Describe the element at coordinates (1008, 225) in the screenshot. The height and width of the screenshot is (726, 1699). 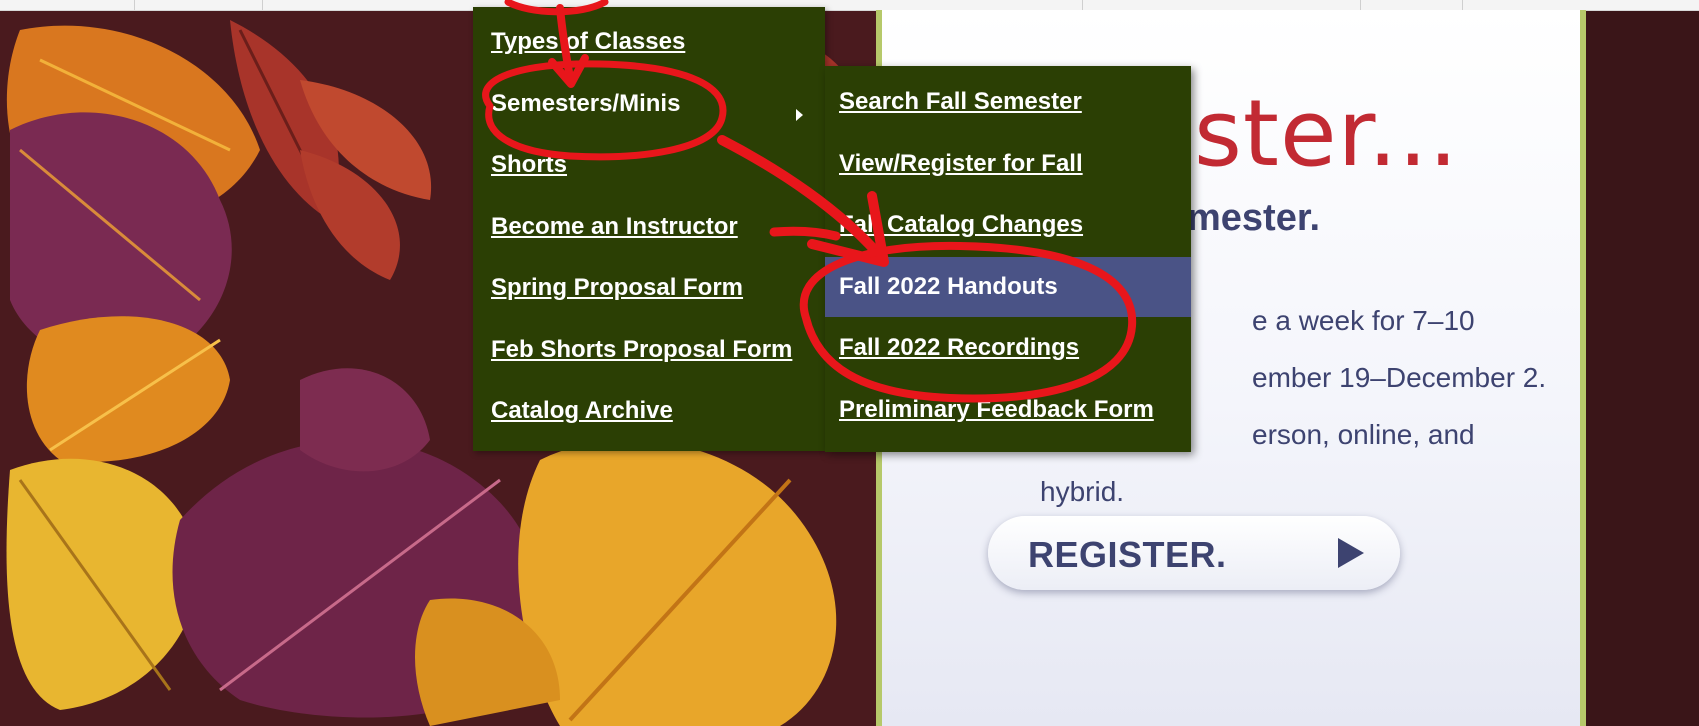
I see `submenu-item-fall-catalog-changes: Fall Catalog Changes` at that location.